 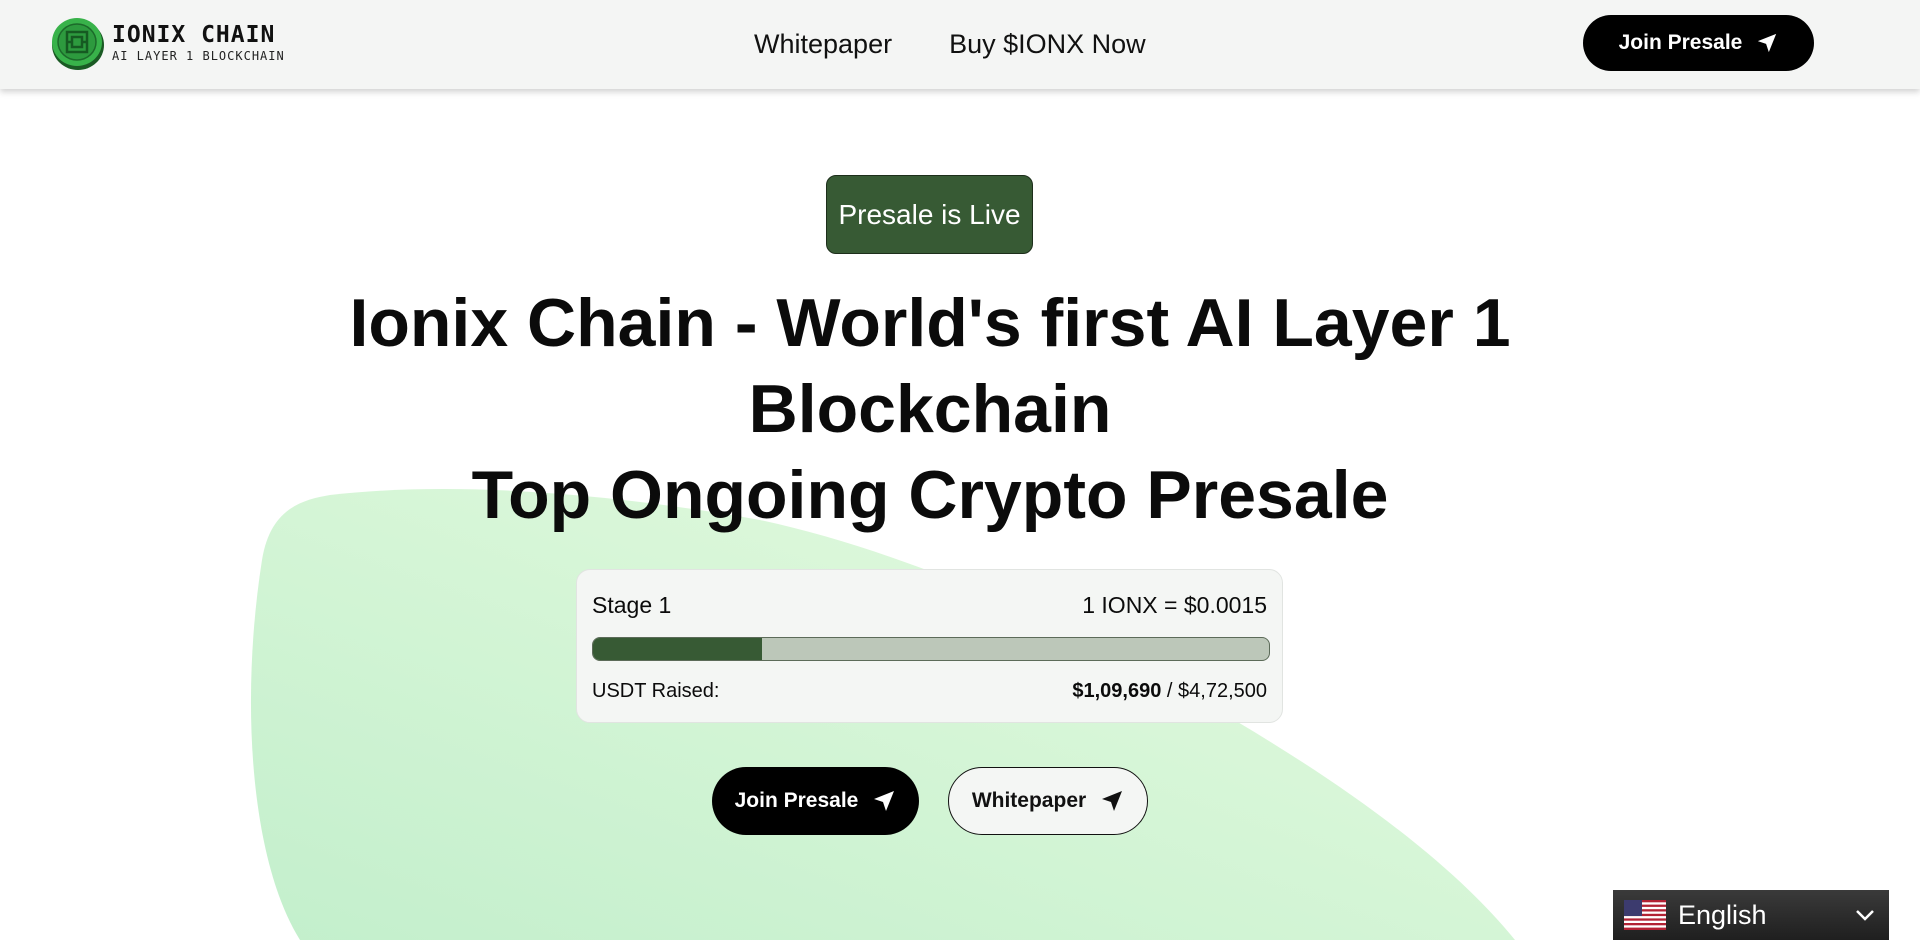 I want to click on header-join-presale-button: Join Presale, so click(x=1698, y=43).